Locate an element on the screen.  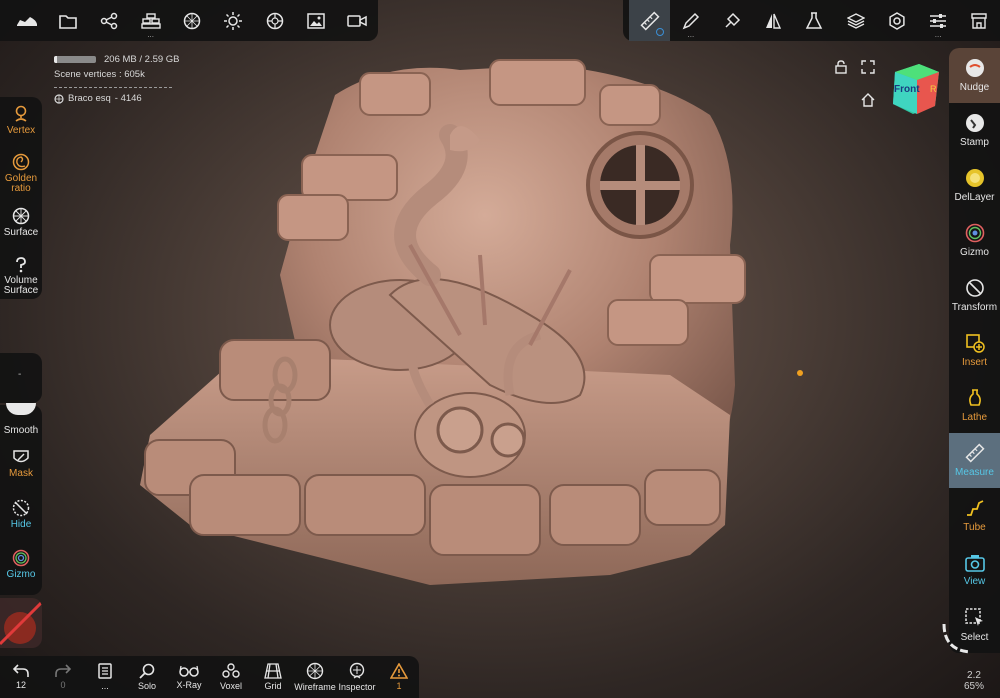
warnings-button: 1 is located at coordinates (399, 677).